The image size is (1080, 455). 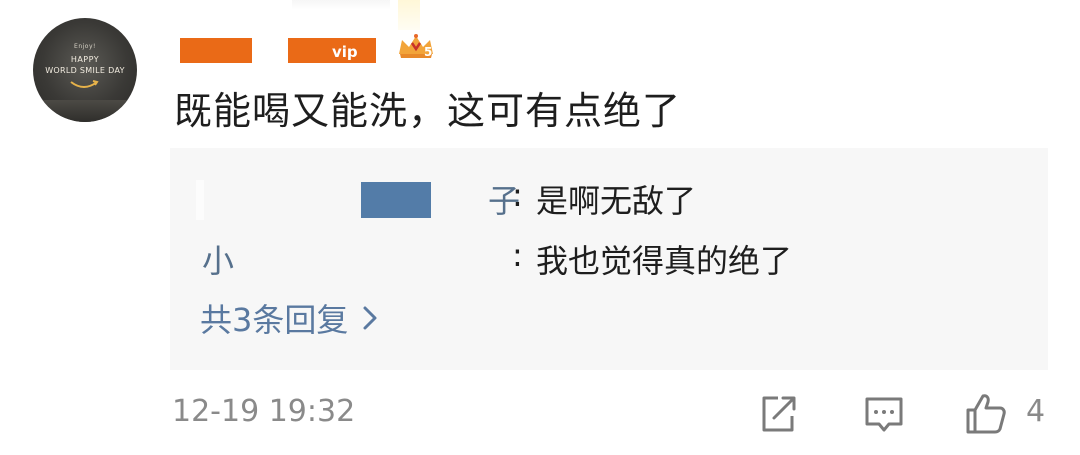 What do you see at coordinates (428, 52) in the screenshot?
I see `svg-text: 5` at bounding box center [428, 52].